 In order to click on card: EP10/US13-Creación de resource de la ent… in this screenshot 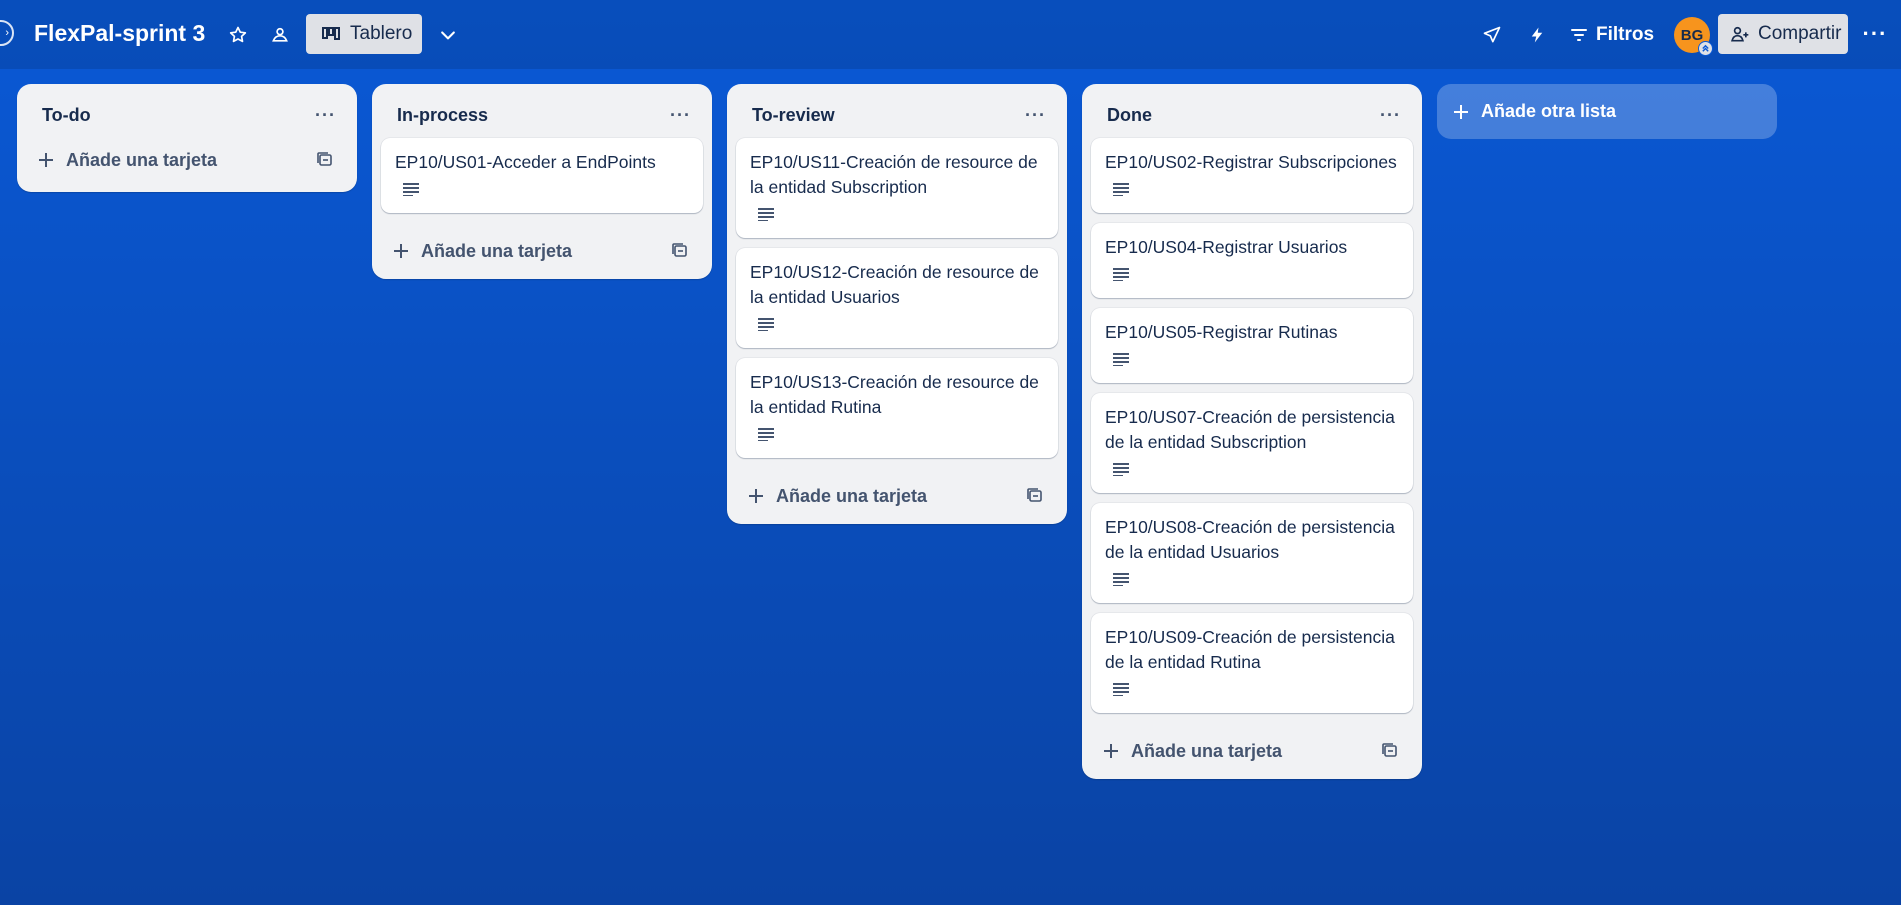, I will do `click(897, 408)`.